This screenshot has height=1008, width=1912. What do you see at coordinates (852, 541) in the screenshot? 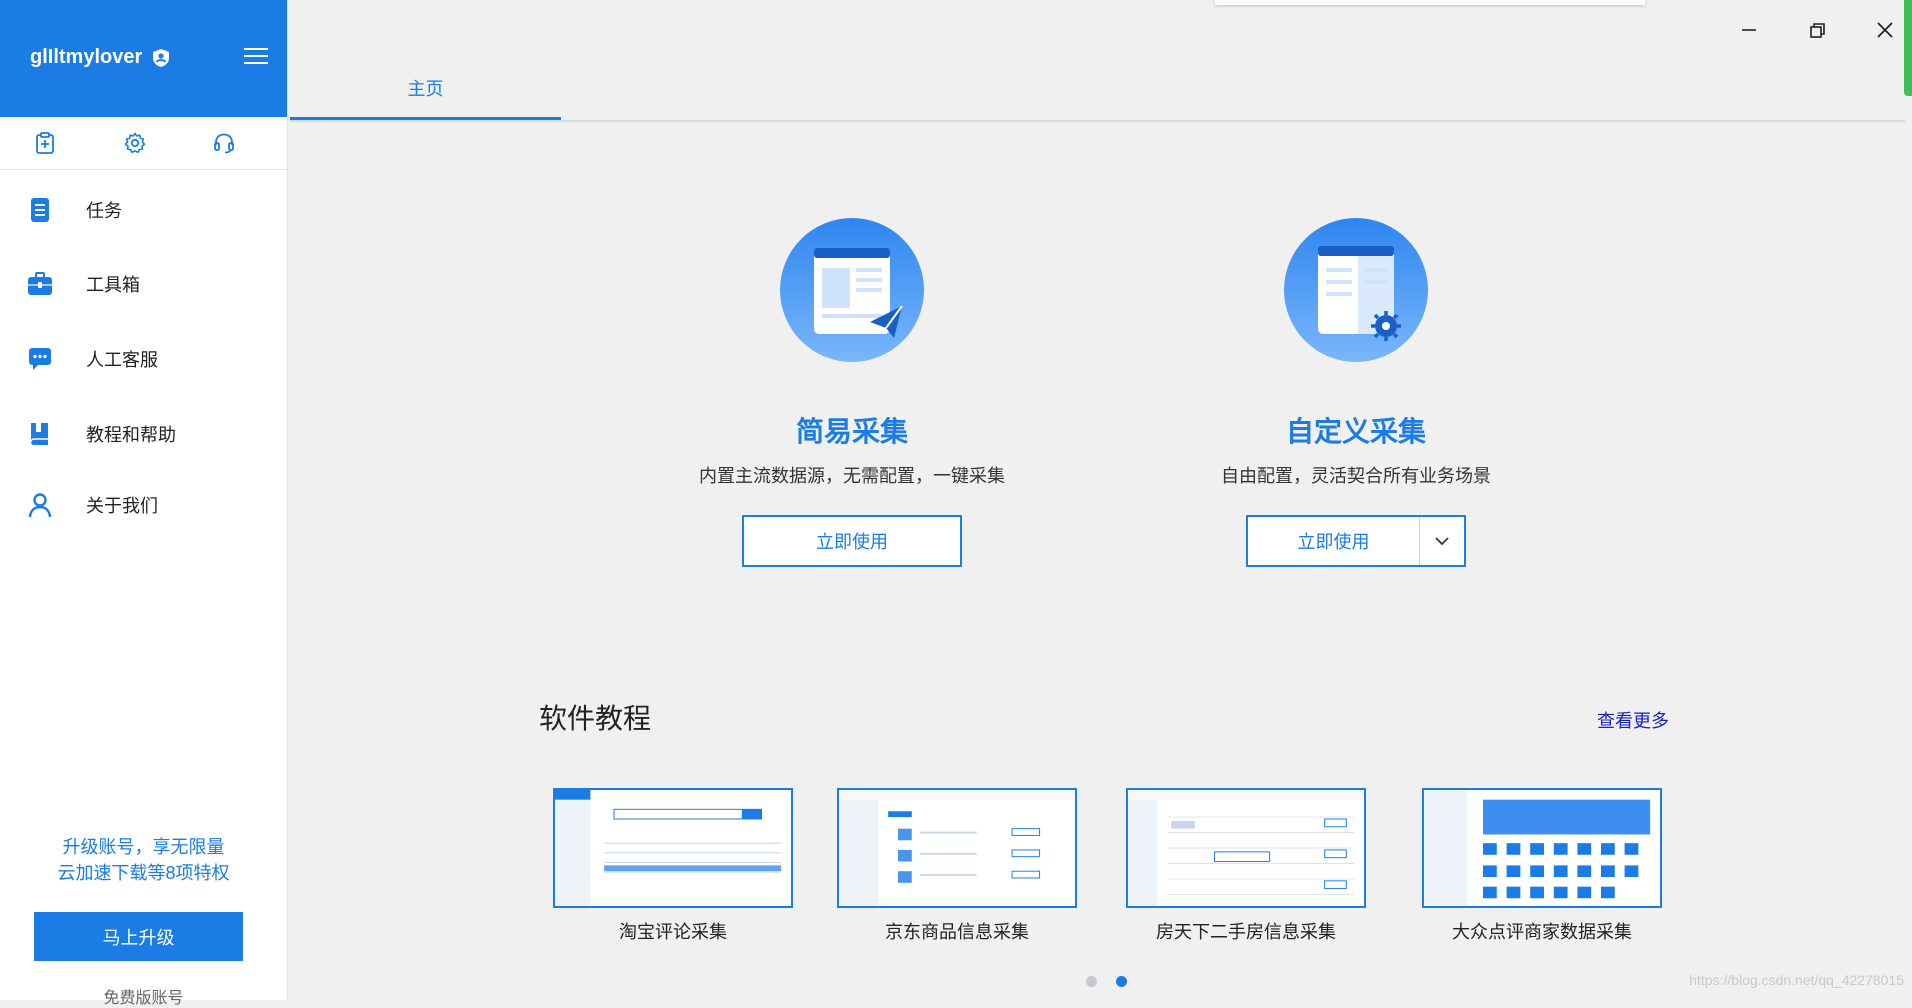
I see `simple-collect-use-button: 立即使用` at bounding box center [852, 541].